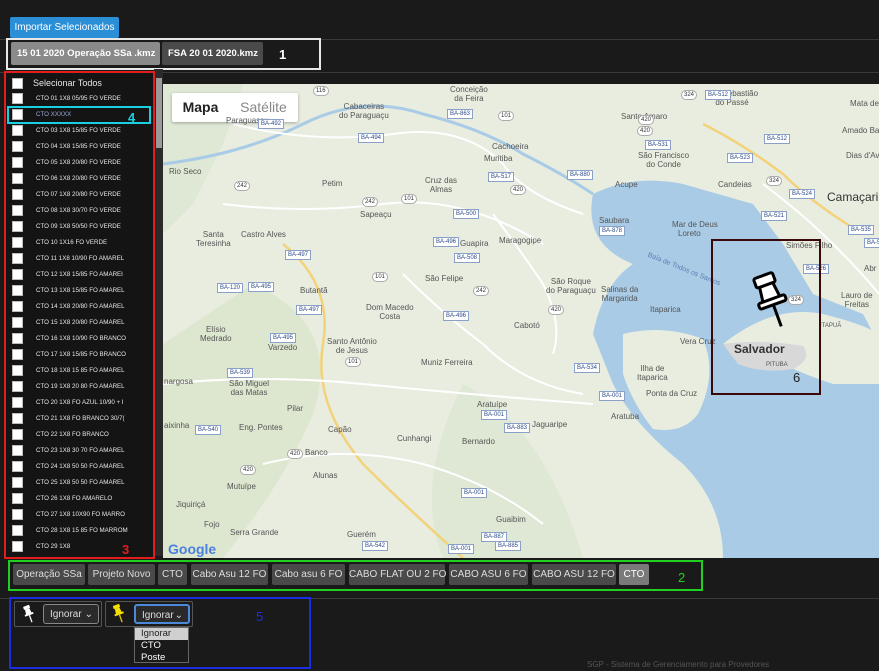 The image size is (879, 671). Describe the element at coordinates (625, 416) in the screenshot. I see `map-label: Aratuba` at that location.